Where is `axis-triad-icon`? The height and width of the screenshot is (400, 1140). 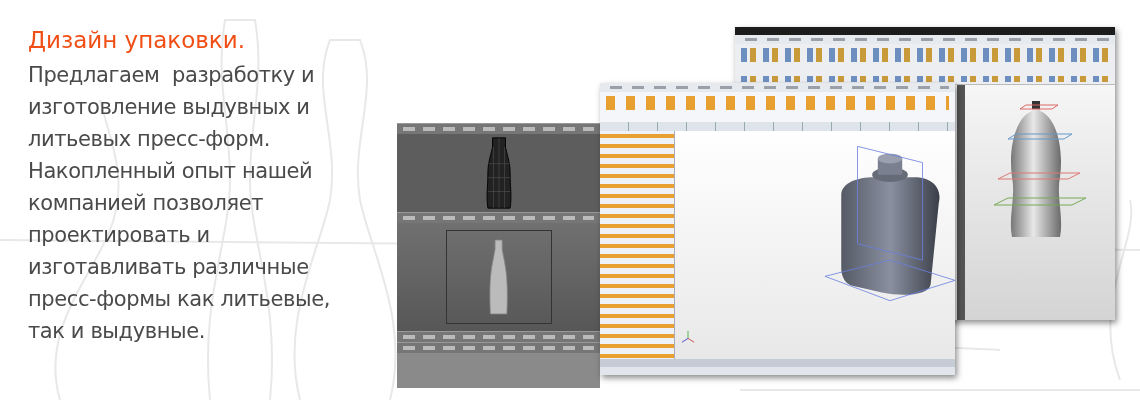
axis-triad-icon is located at coordinates (688, 336).